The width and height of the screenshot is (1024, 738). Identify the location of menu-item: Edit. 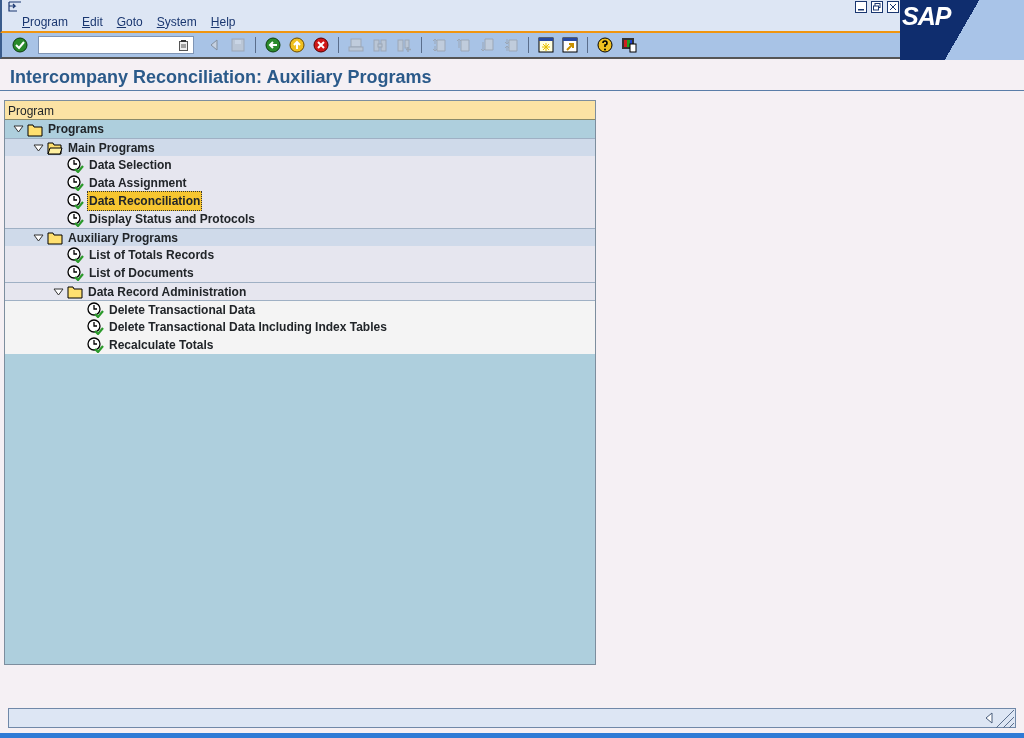
(92, 22).